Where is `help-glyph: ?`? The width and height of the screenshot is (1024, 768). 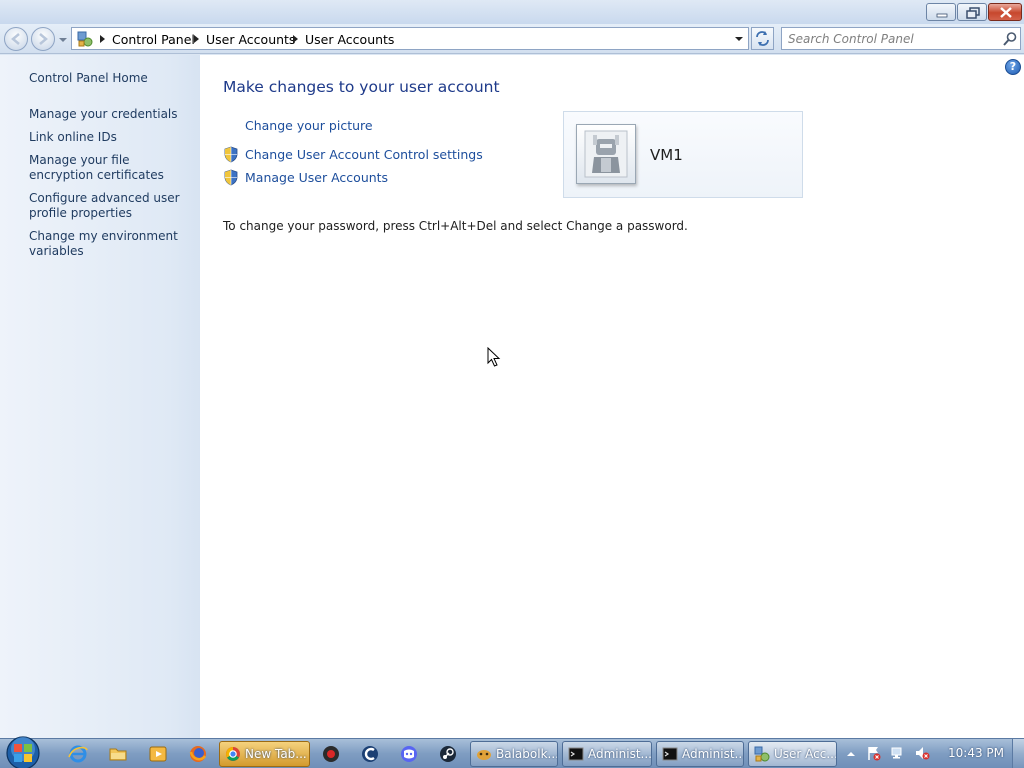
help-glyph: ? is located at coordinates (1013, 66).